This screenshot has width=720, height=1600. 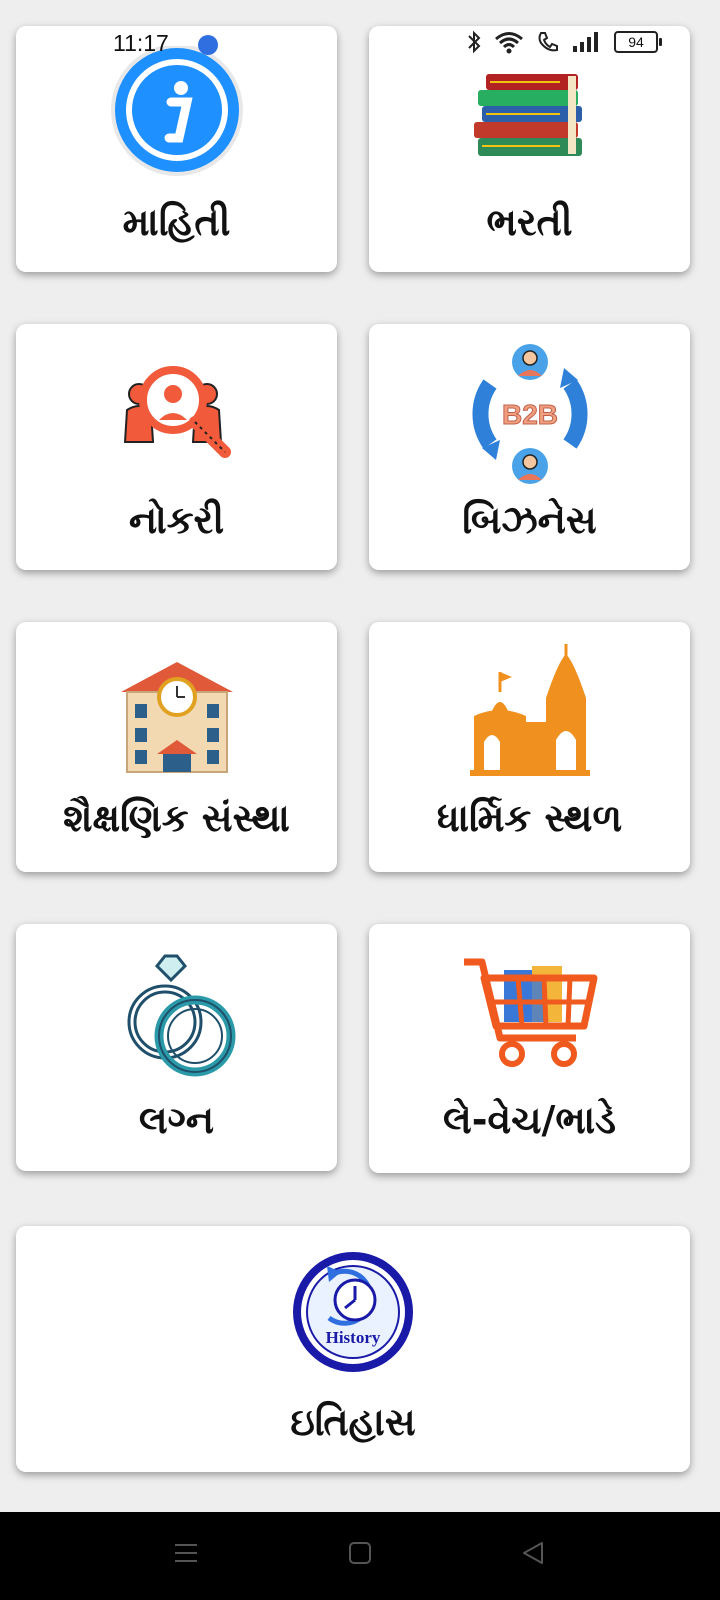 What do you see at coordinates (530, 116) in the screenshot?
I see `books-icon` at bounding box center [530, 116].